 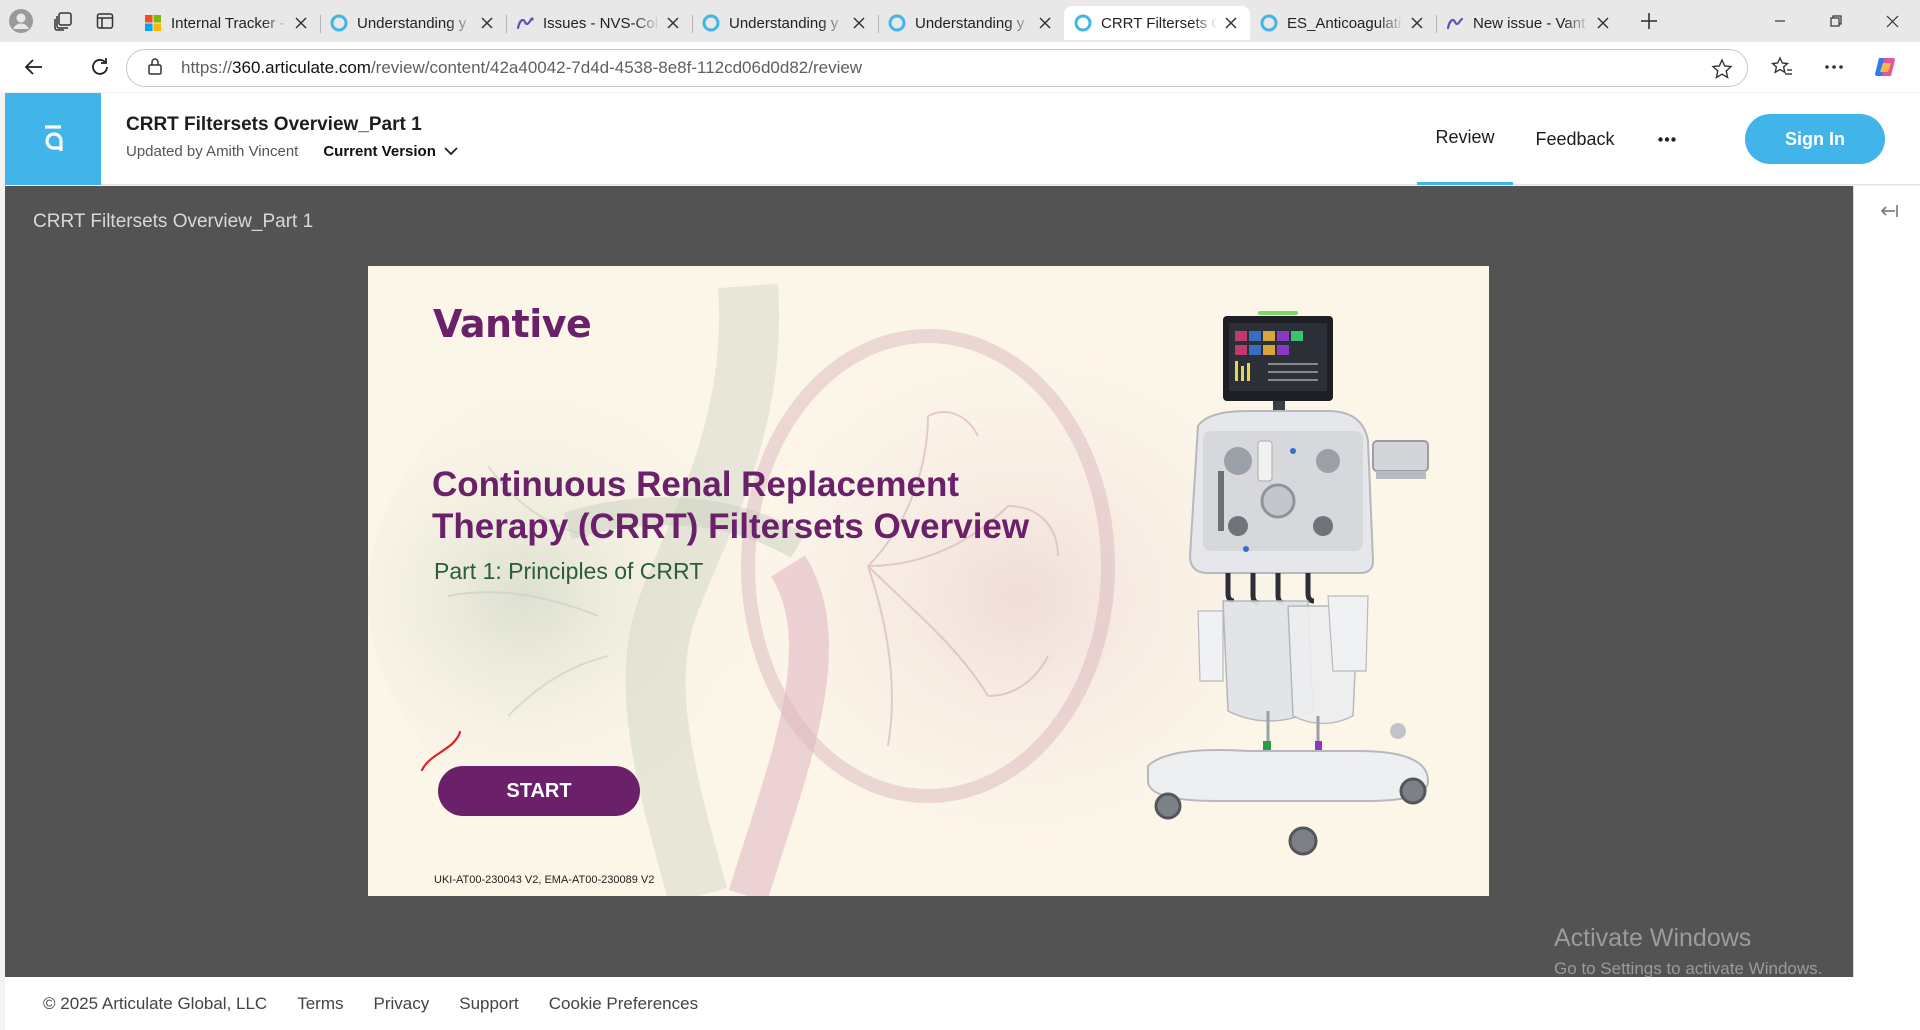 What do you see at coordinates (63, 21) in the screenshot?
I see `workspaces-icon` at bounding box center [63, 21].